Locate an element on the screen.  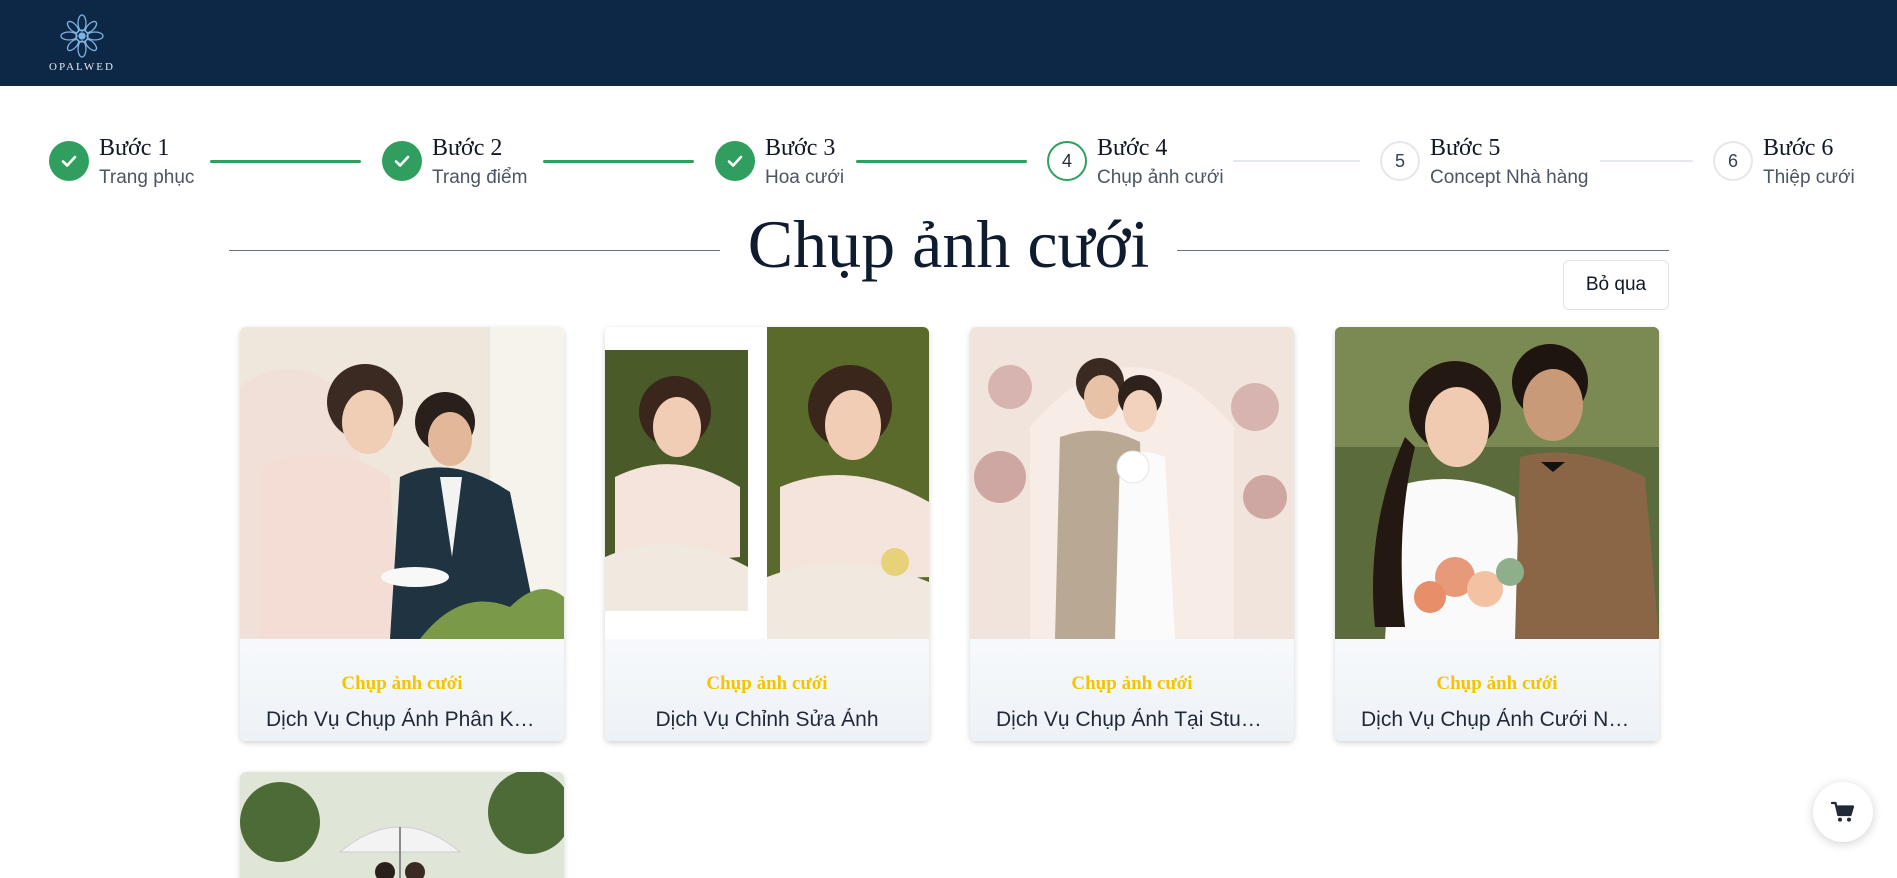
logo-wordmark: OPALWED is located at coordinates (82, 67).